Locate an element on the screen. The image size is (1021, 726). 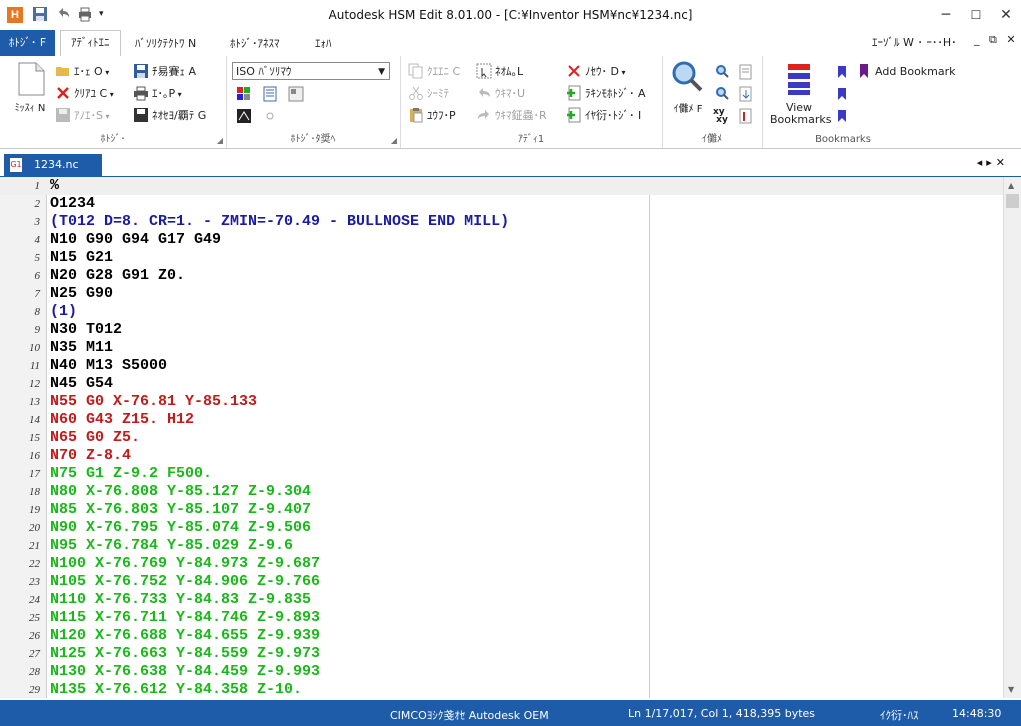
tab-file: ﾎﾄｼﾞ･ F is located at coordinates (27, 43).